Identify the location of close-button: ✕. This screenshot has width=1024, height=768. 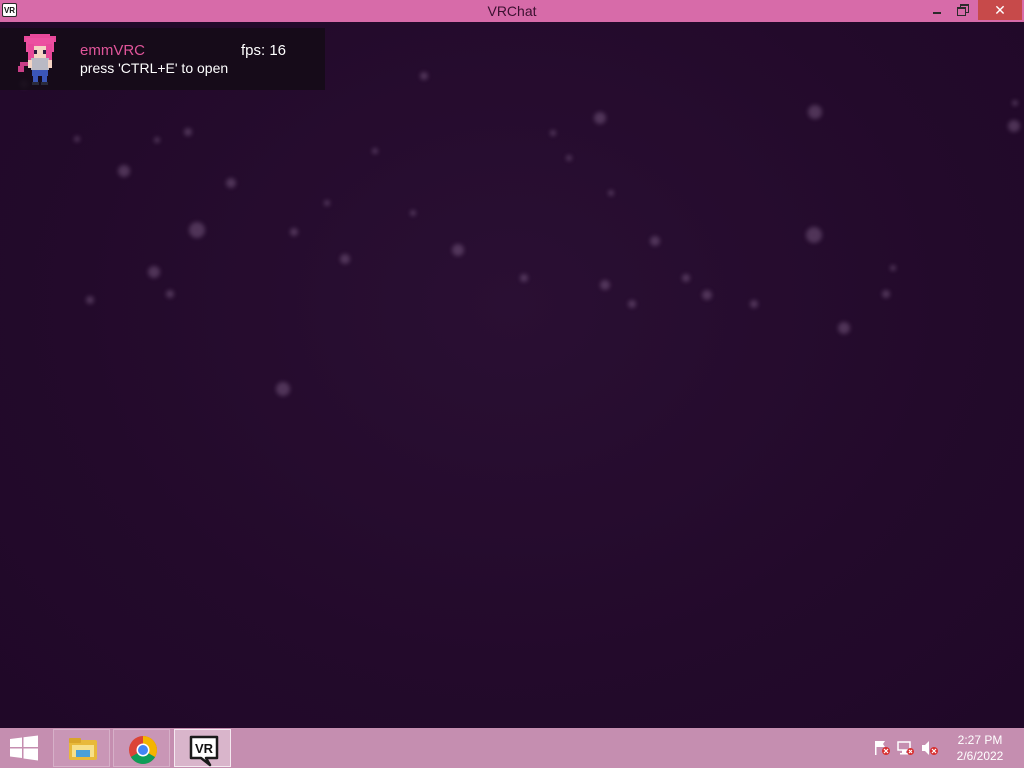
(1000, 10).